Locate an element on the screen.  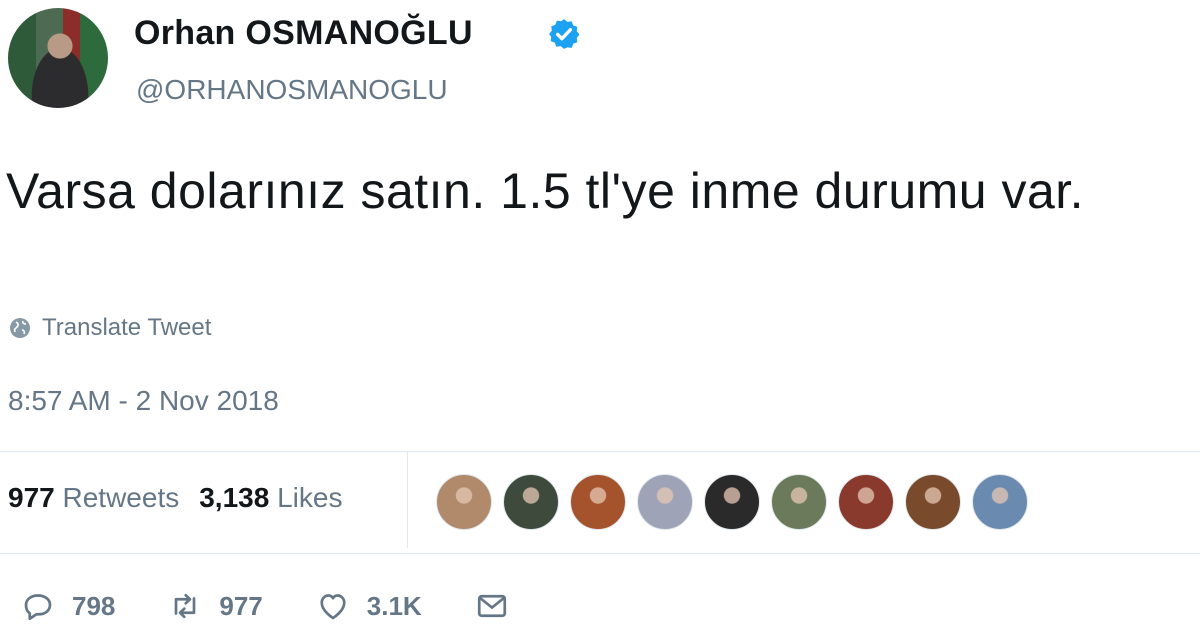
retweet-button: 977 is located at coordinates (215, 606).